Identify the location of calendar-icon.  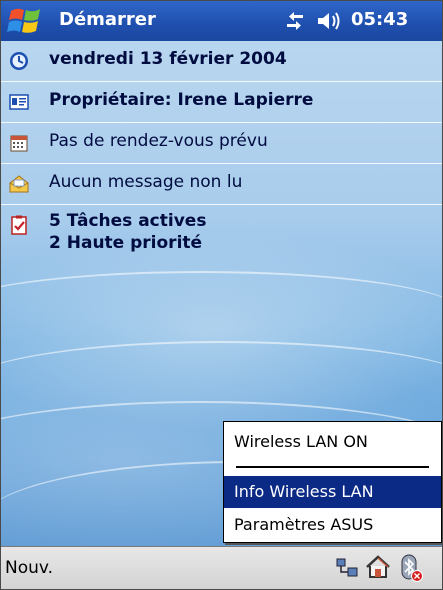
(19, 143).